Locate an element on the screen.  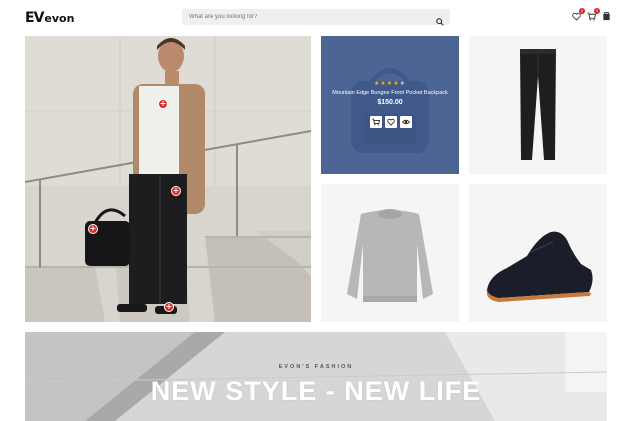
product-actions is located at coordinates (391, 122).